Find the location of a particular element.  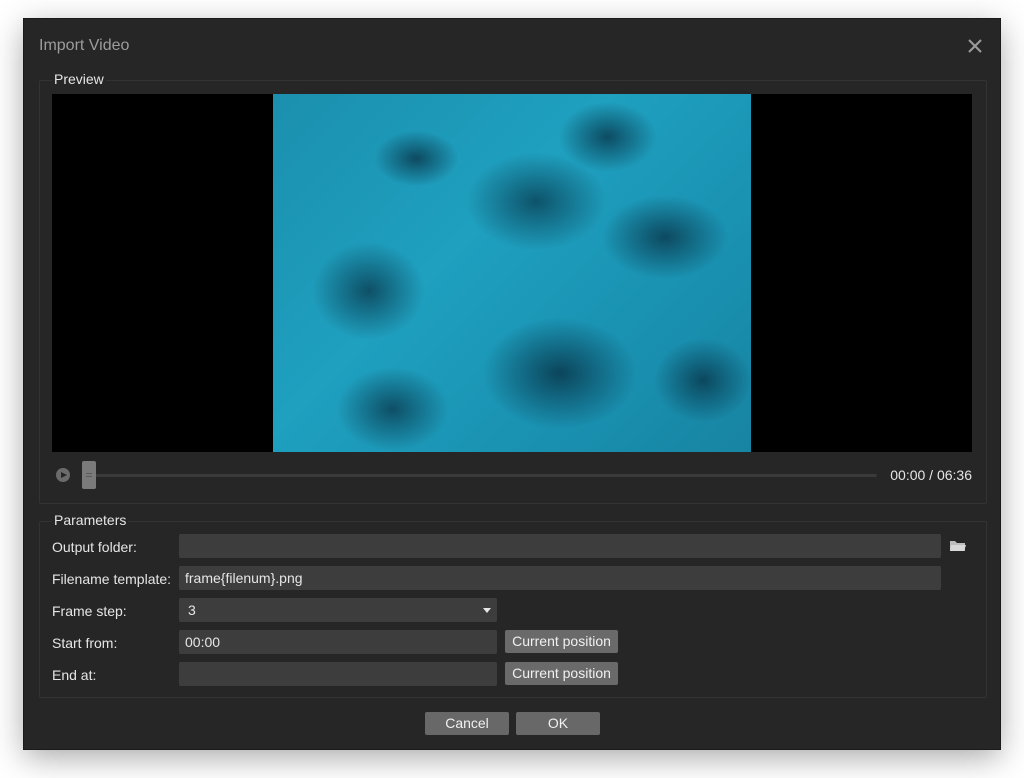

ok-button: OK is located at coordinates (558, 723).